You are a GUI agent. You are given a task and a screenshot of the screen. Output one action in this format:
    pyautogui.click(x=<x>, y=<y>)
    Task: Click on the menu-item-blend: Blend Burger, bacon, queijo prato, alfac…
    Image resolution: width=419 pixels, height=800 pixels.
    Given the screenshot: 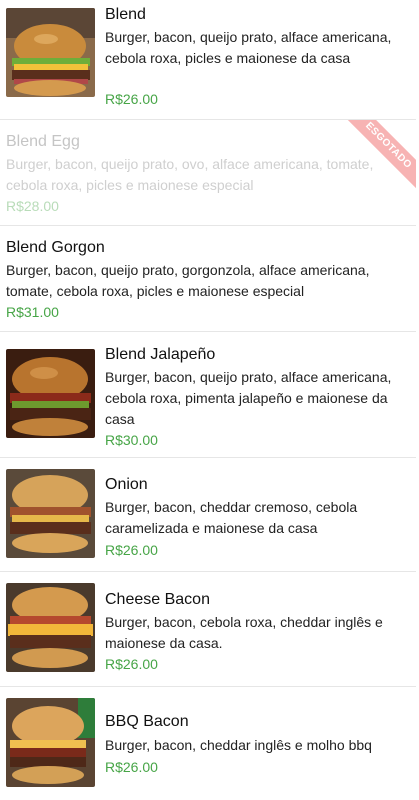 What is the action you would take?
    pyautogui.click(x=208, y=60)
    